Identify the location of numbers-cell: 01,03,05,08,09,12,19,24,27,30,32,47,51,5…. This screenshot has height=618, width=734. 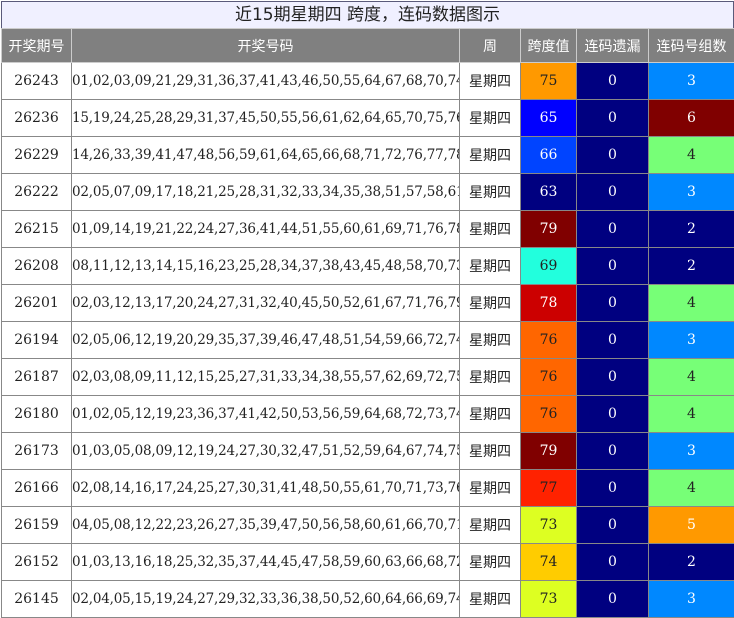
(265, 451).